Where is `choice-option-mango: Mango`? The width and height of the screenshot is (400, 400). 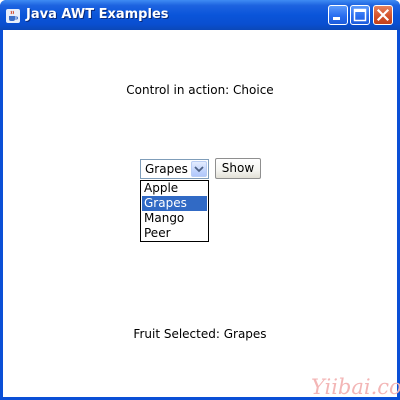 choice-option-mango: Mango is located at coordinates (174, 218).